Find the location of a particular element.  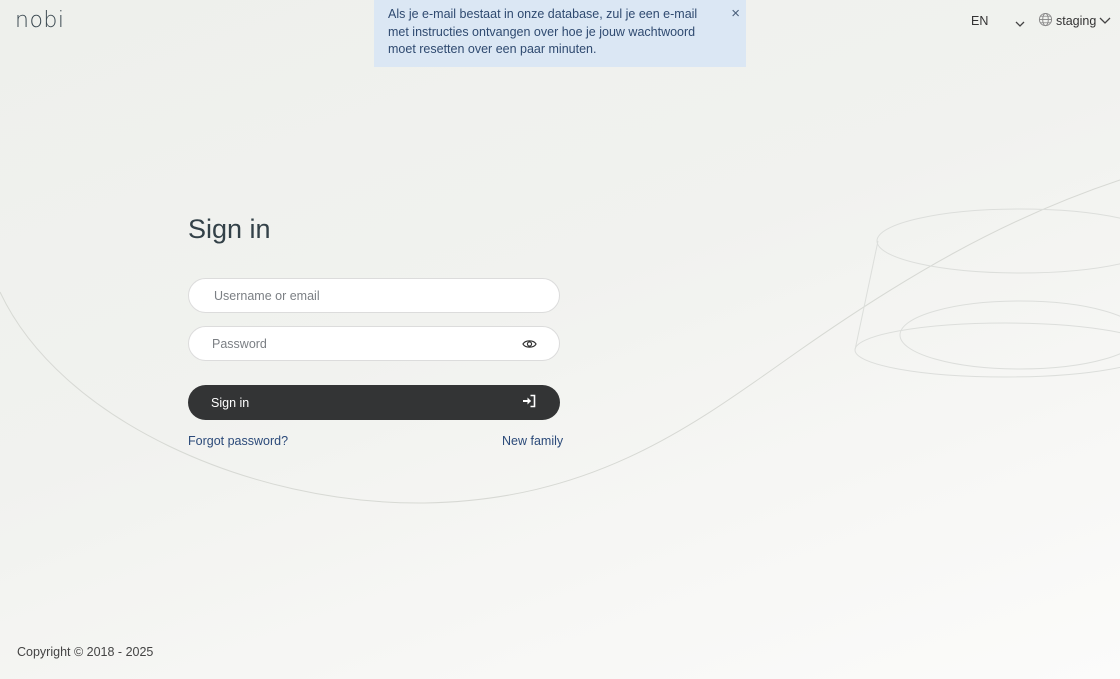

password-field is located at coordinates (374, 343).